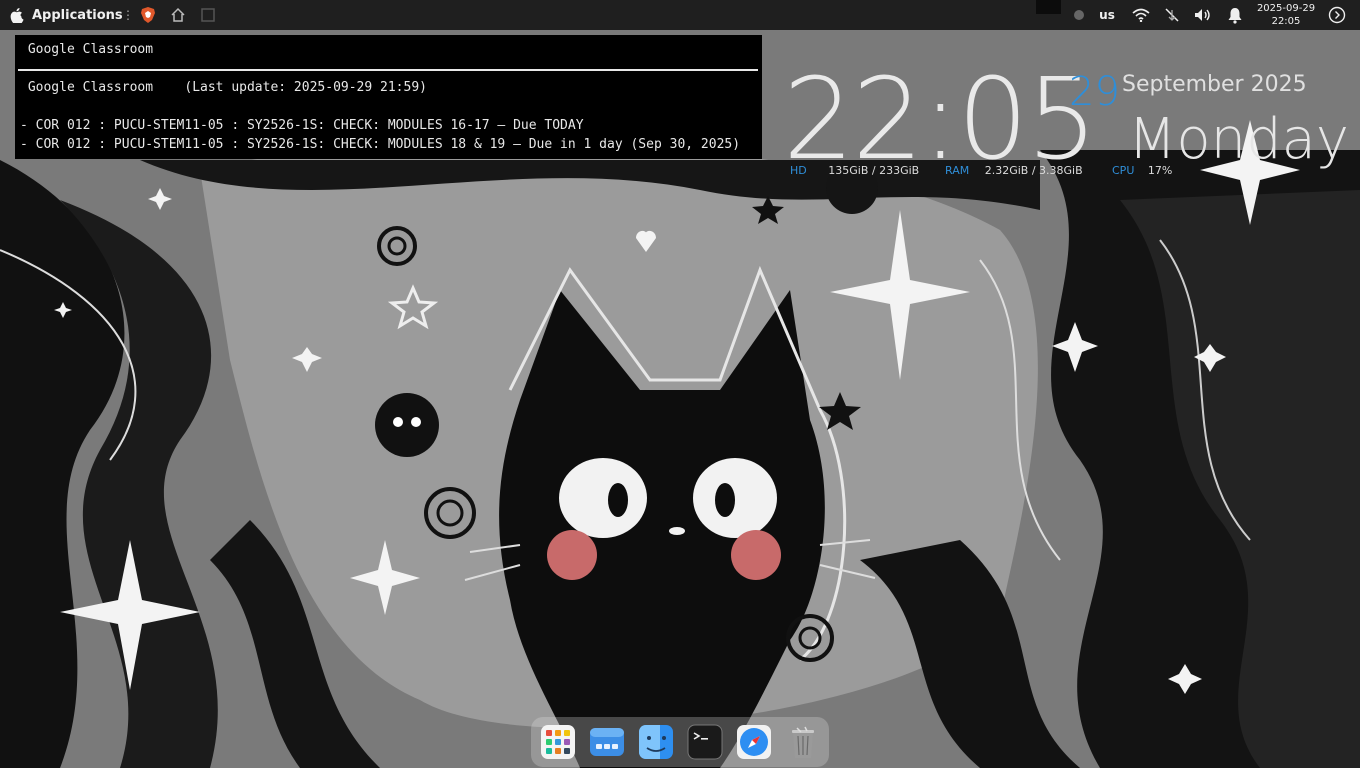 The width and height of the screenshot is (1360, 768). What do you see at coordinates (1141, 15) in the screenshot?
I see `wifi-icon` at bounding box center [1141, 15].